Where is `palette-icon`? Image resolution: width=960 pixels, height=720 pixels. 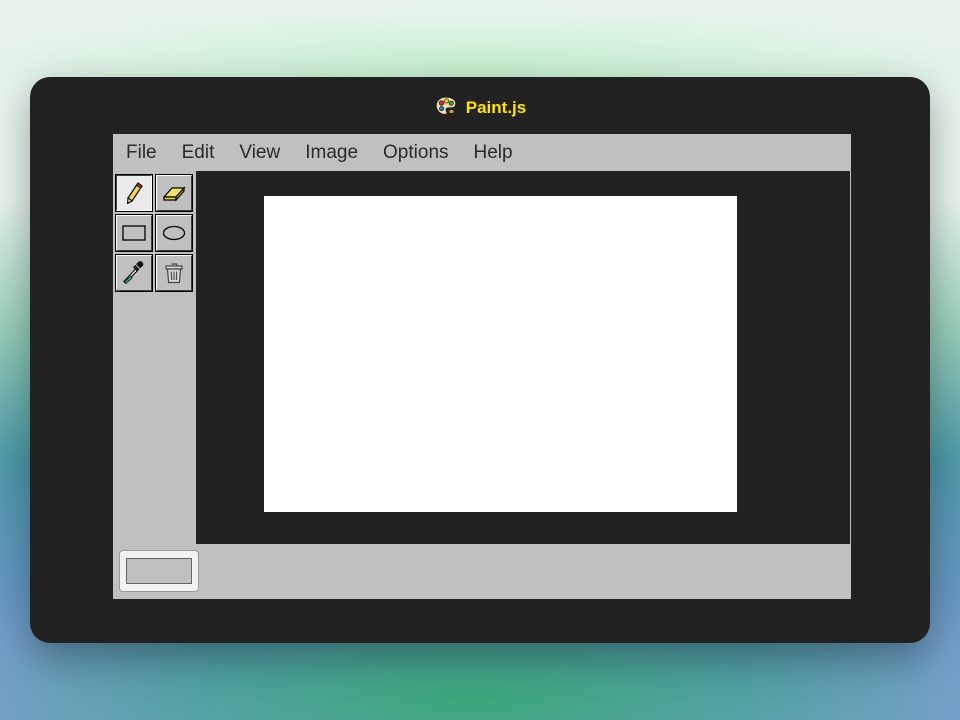
palette-icon is located at coordinates (446, 108).